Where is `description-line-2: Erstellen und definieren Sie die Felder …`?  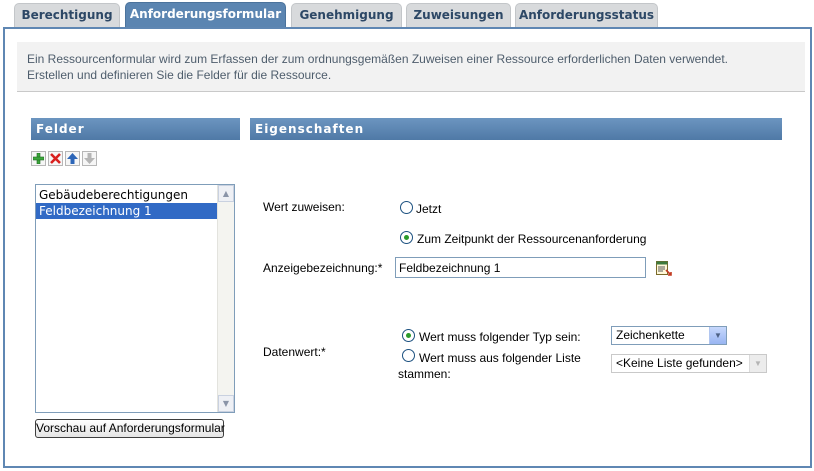 description-line-2: Erstellen und definieren Sie die Felder … is located at coordinates (179, 75).